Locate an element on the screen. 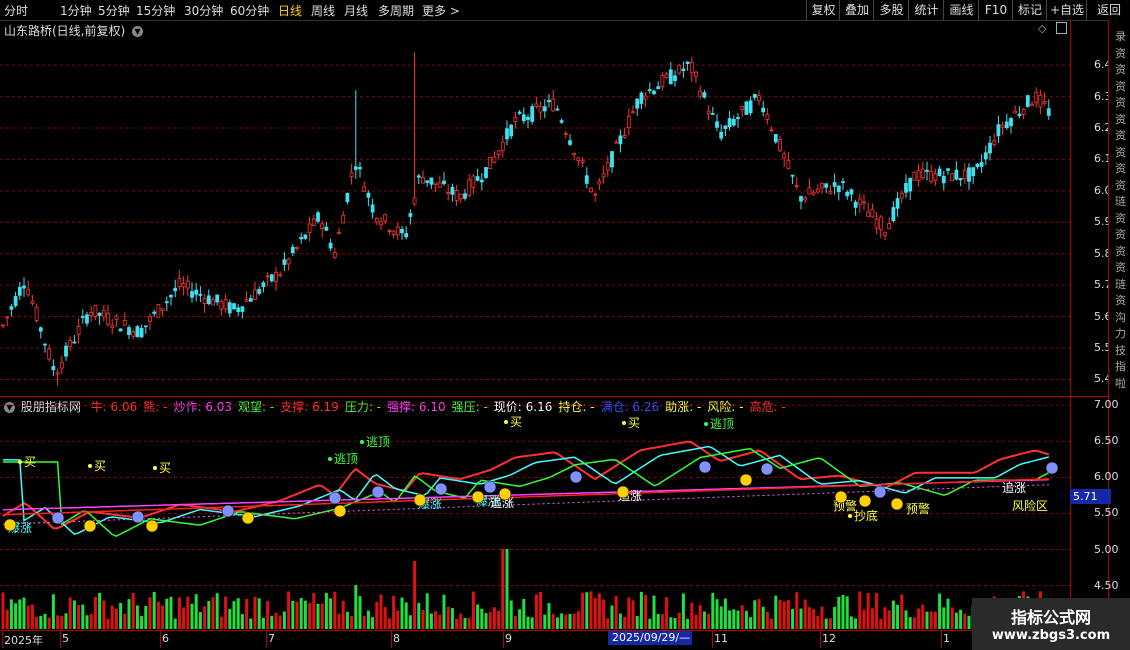  signal-label: 买 is located at coordinates (634, 423).